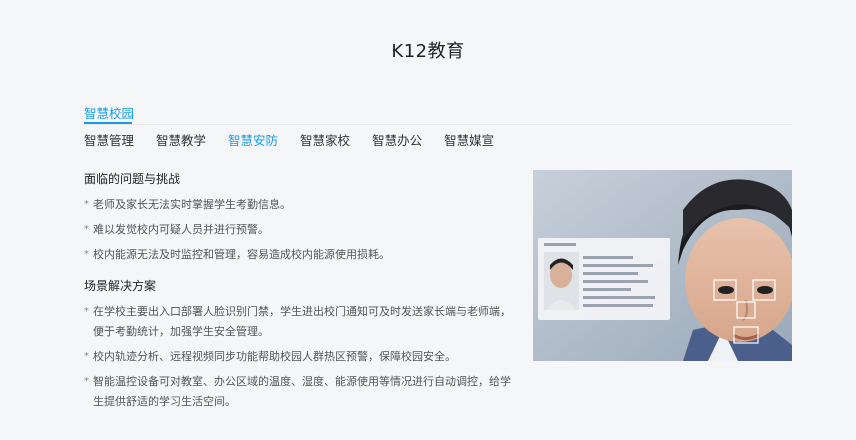 Image resolution: width=856 pixels, height=440 pixels. What do you see at coordinates (109, 139) in the screenshot?
I see `subtab-management: 智慧管理` at bounding box center [109, 139].